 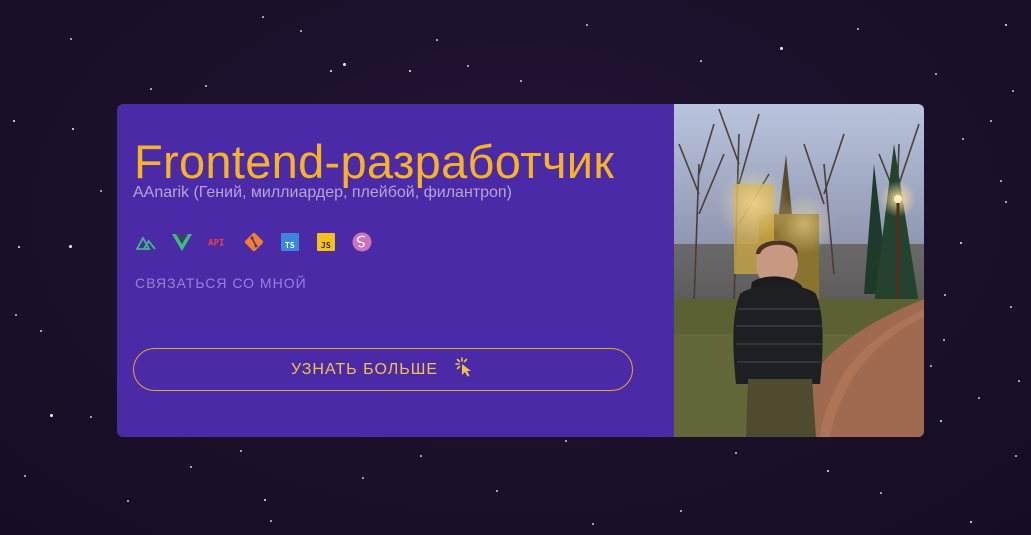 What do you see at coordinates (182, 242) in the screenshot?
I see `vue-icon` at bounding box center [182, 242].